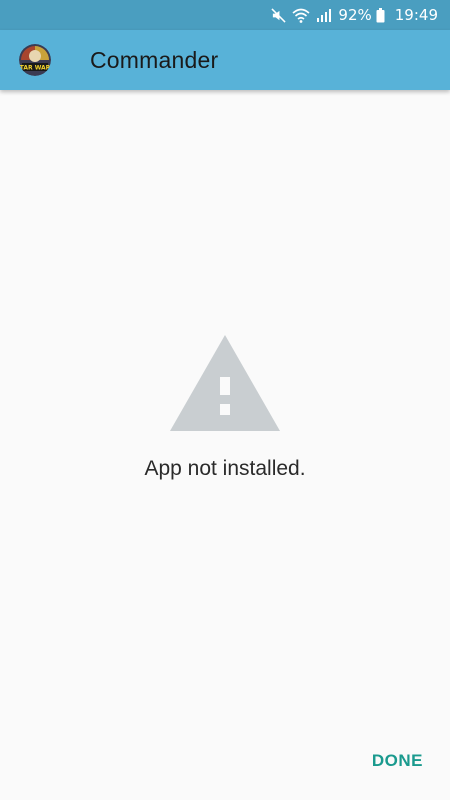 The width and height of the screenshot is (450, 800). What do you see at coordinates (225, 468) in the screenshot?
I see `error-message: App not installed.` at bounding box center [225, 468].